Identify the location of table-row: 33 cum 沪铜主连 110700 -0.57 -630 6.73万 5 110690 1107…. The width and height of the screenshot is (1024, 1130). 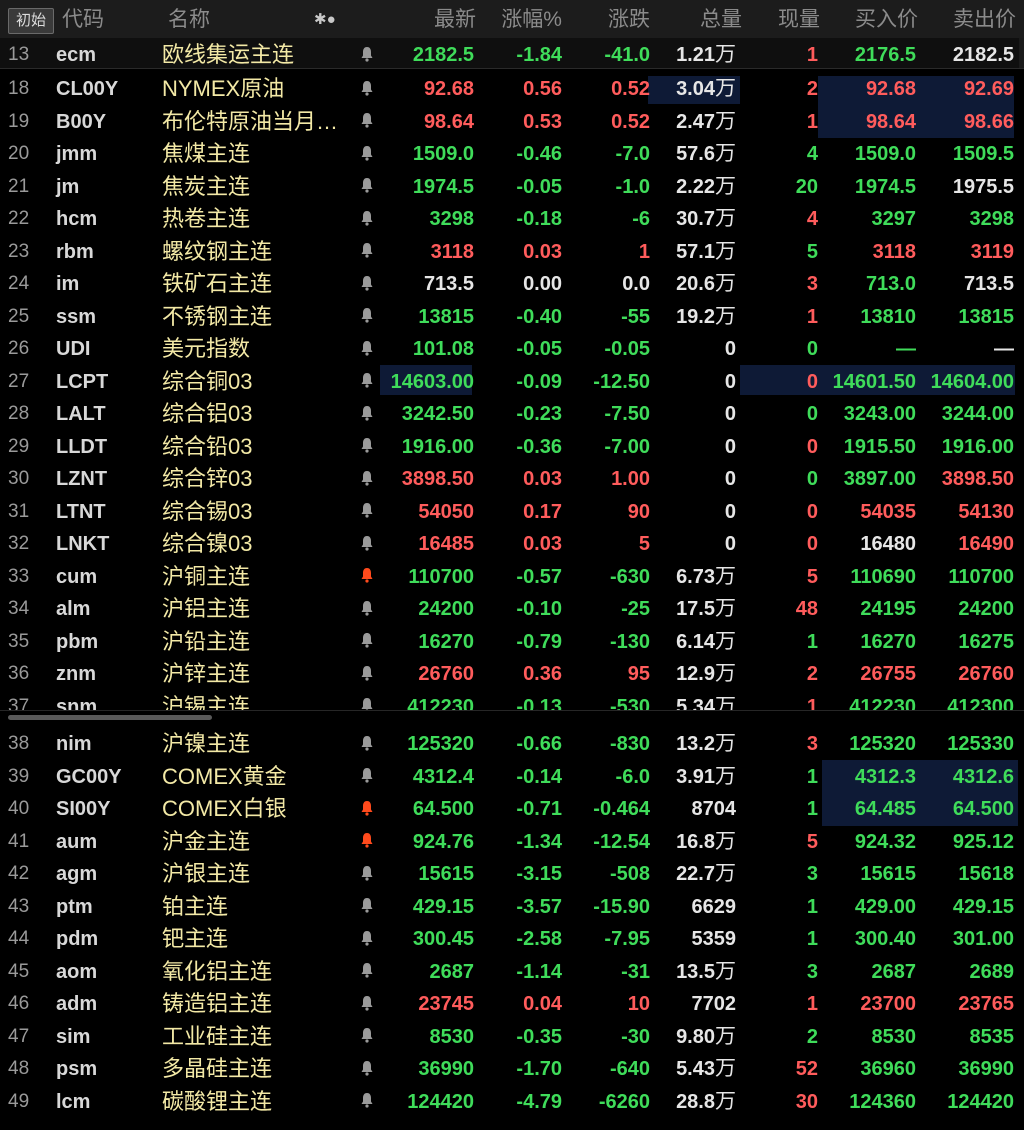
(512, 576).